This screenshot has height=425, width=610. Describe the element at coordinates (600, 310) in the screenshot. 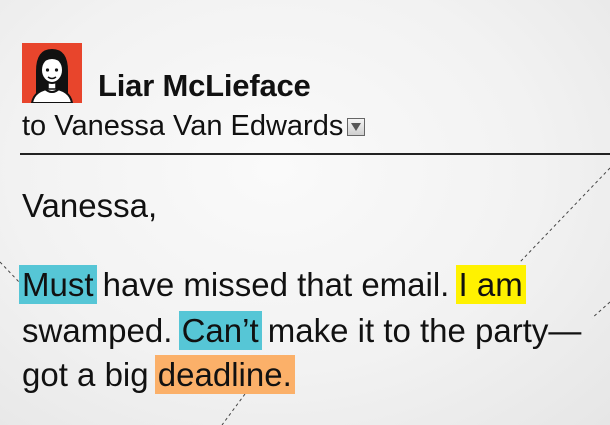

I see `callout-line-right-lower` at that location.